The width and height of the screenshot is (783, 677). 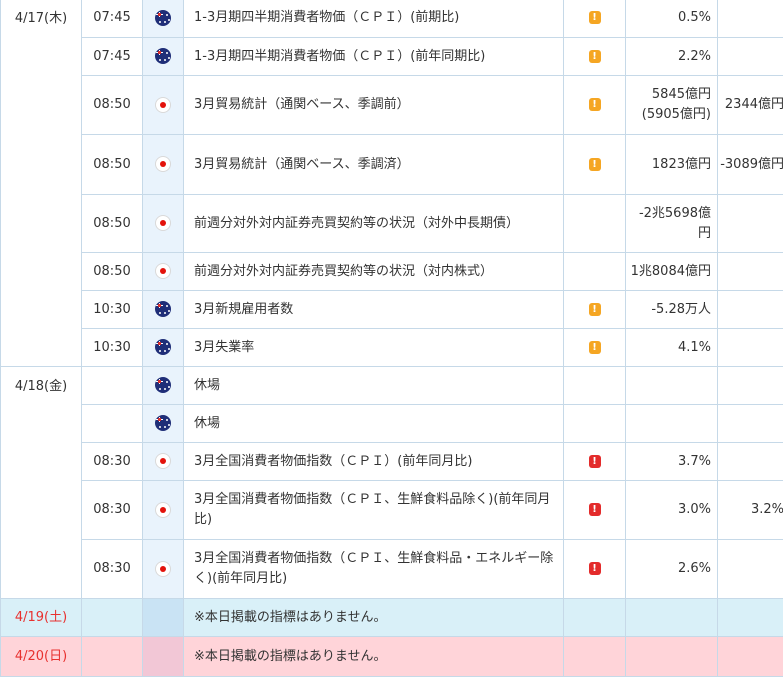 What do you see at coordinates (681, 94) in the screenshot?
I see `previous-value: 5845億円` at bounding box center [681, 94].